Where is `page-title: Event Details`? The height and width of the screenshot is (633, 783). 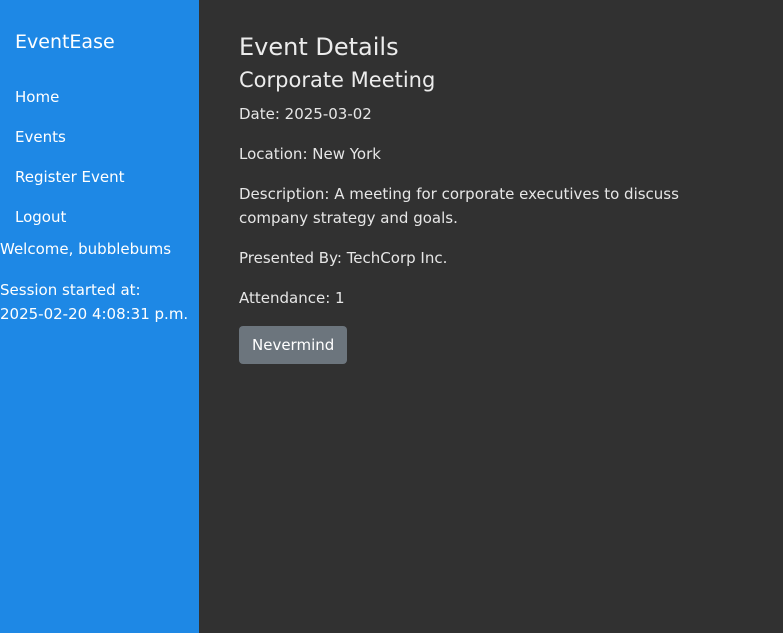 page-title: Event Details is located at coordinates (319, 47).